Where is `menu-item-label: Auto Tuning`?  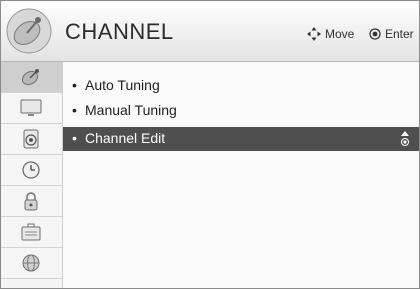
menu-item-label: Auto Tuning is located at coordinates (122, 85).